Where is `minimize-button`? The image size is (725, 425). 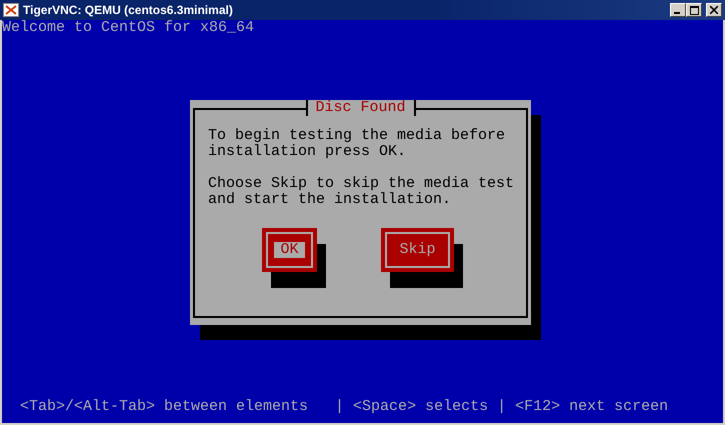 minimize-button is located at coordinates (678, 10).